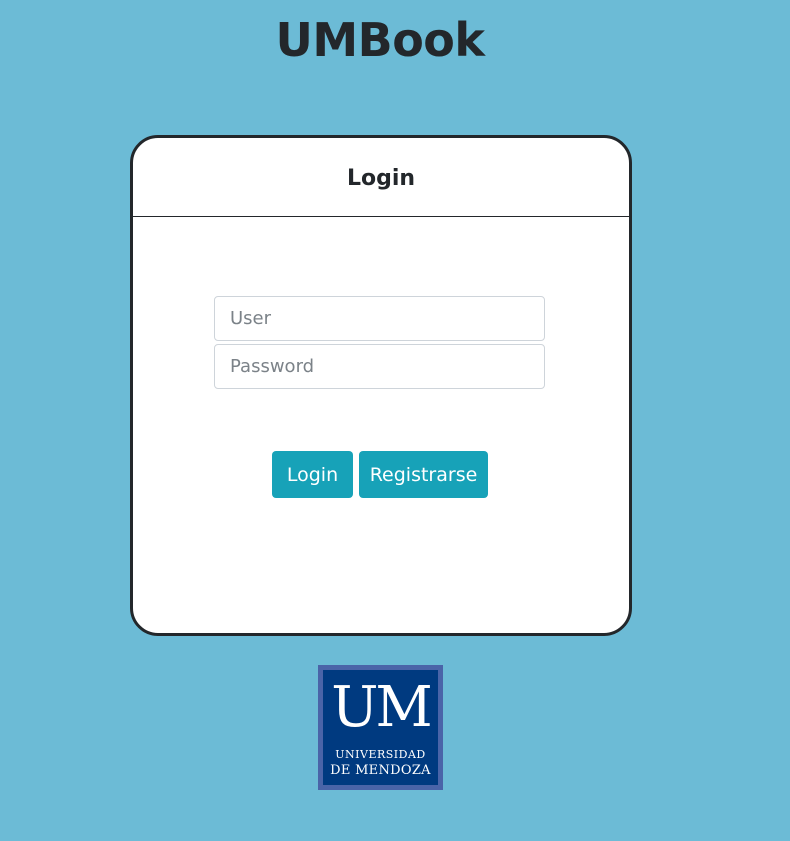 The width and height of the screenshot is (790, 841). Describe the element at coordinates (379, 318) in the screenshot. I see `user-input` at that location.